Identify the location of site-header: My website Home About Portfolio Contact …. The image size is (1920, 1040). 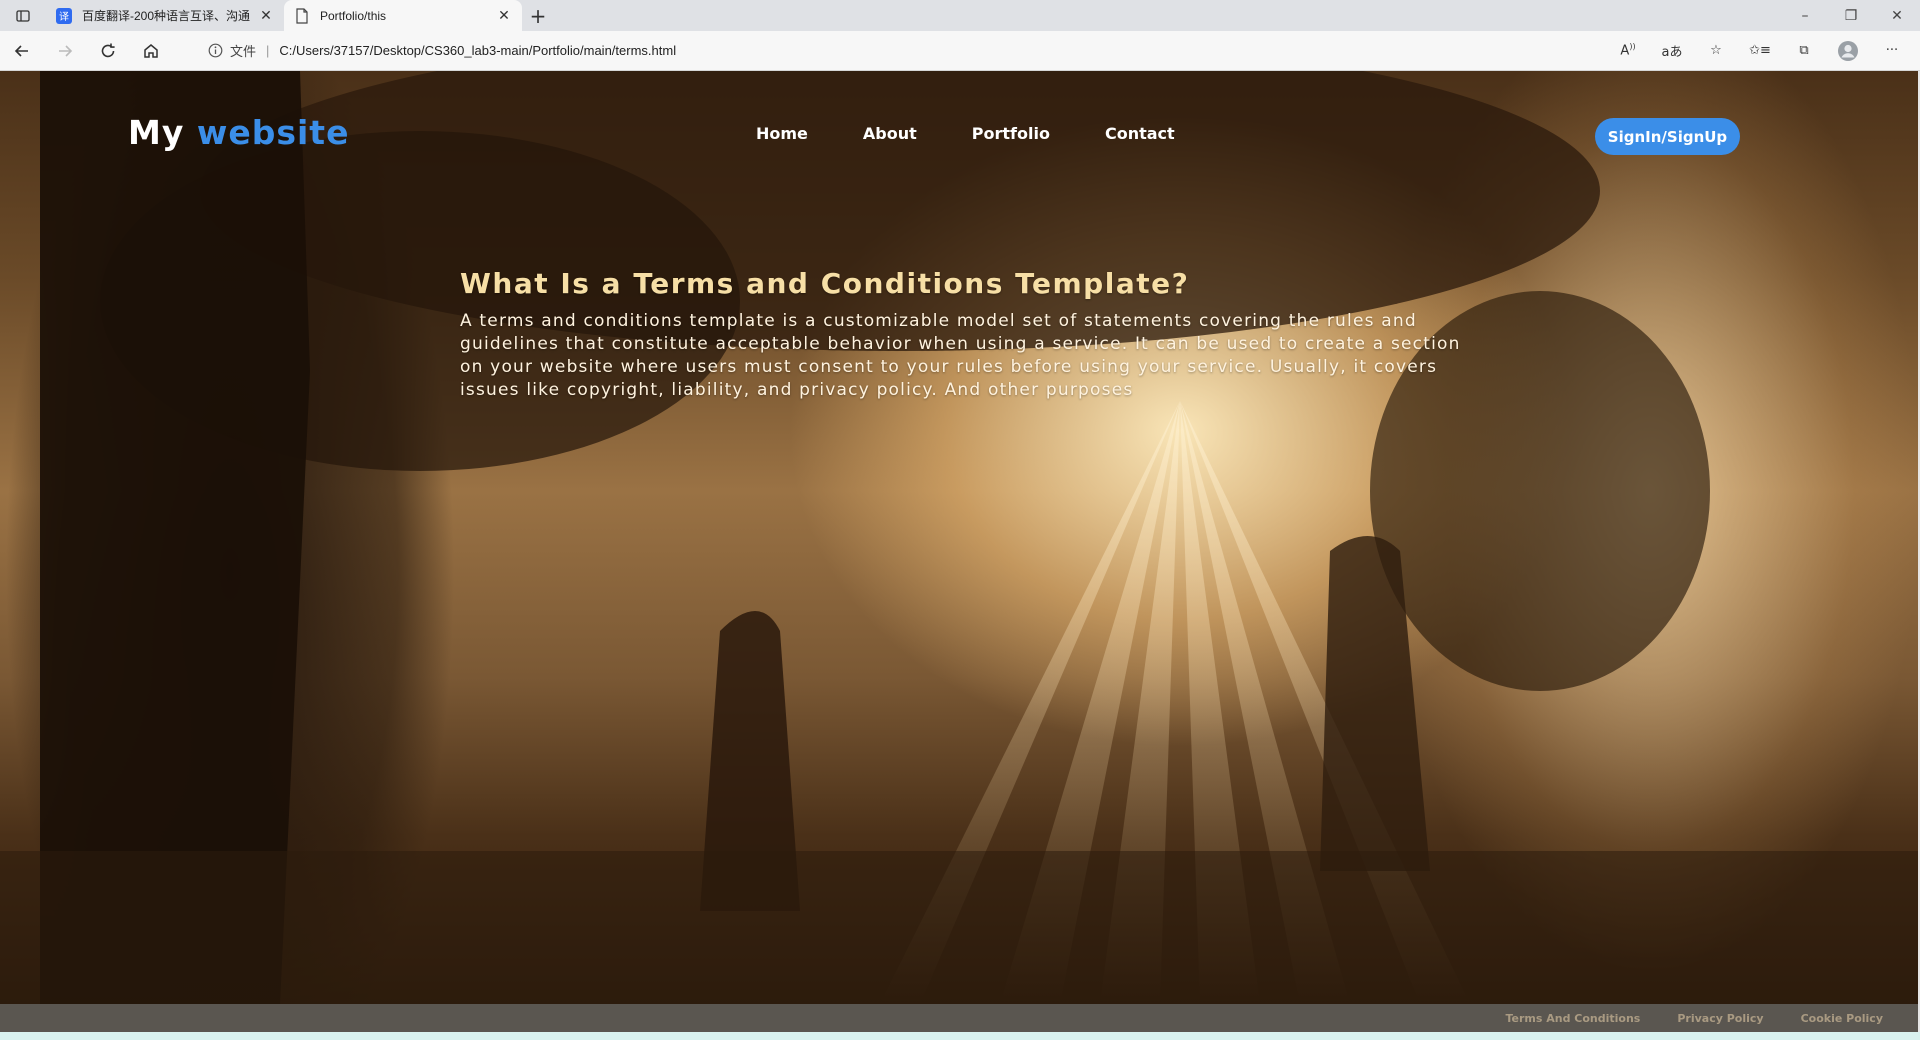
(960, 126).